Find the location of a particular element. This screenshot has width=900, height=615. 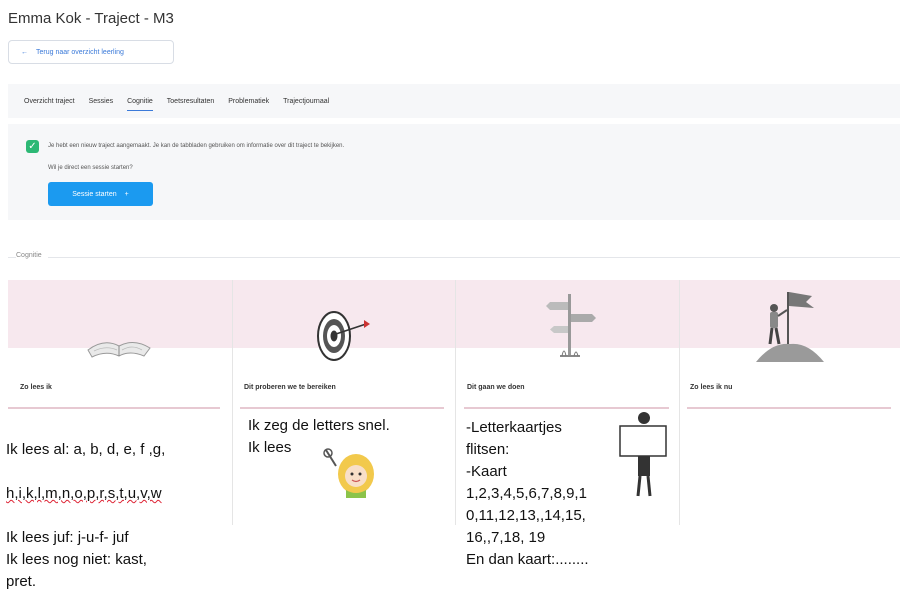

start-session-button: Sessie starten + is located at coordinates (100, 194).